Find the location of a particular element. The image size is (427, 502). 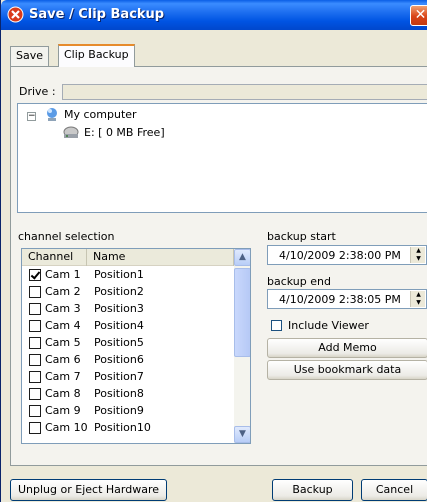

drive-icon is located at coordinates (71, 132).